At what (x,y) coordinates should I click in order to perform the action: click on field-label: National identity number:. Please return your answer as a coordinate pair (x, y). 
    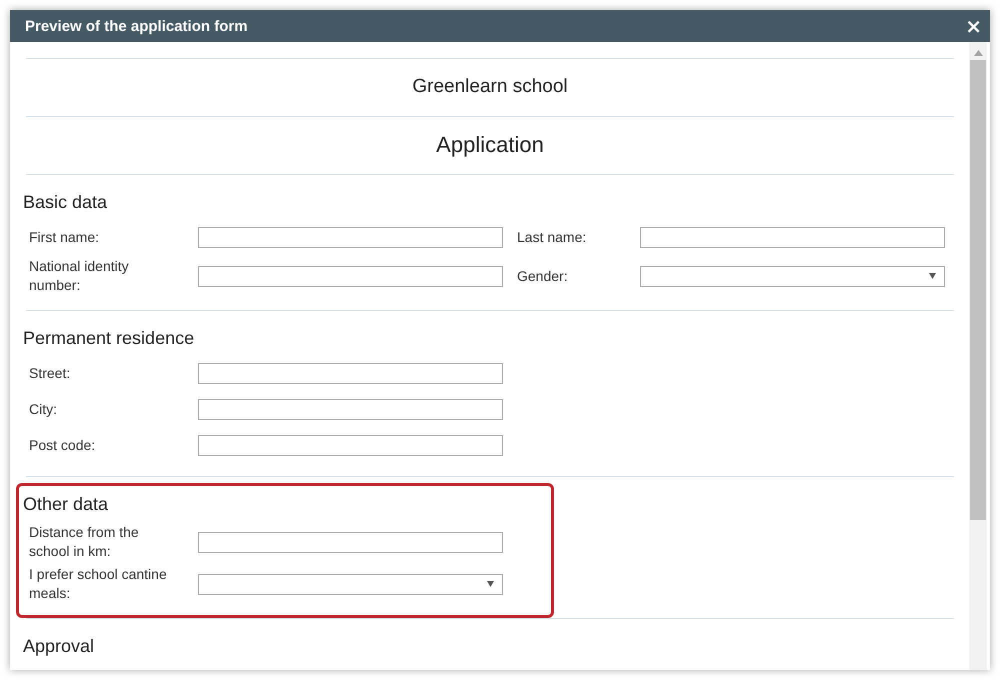
    Looking at the image, I should click on (79, 276).